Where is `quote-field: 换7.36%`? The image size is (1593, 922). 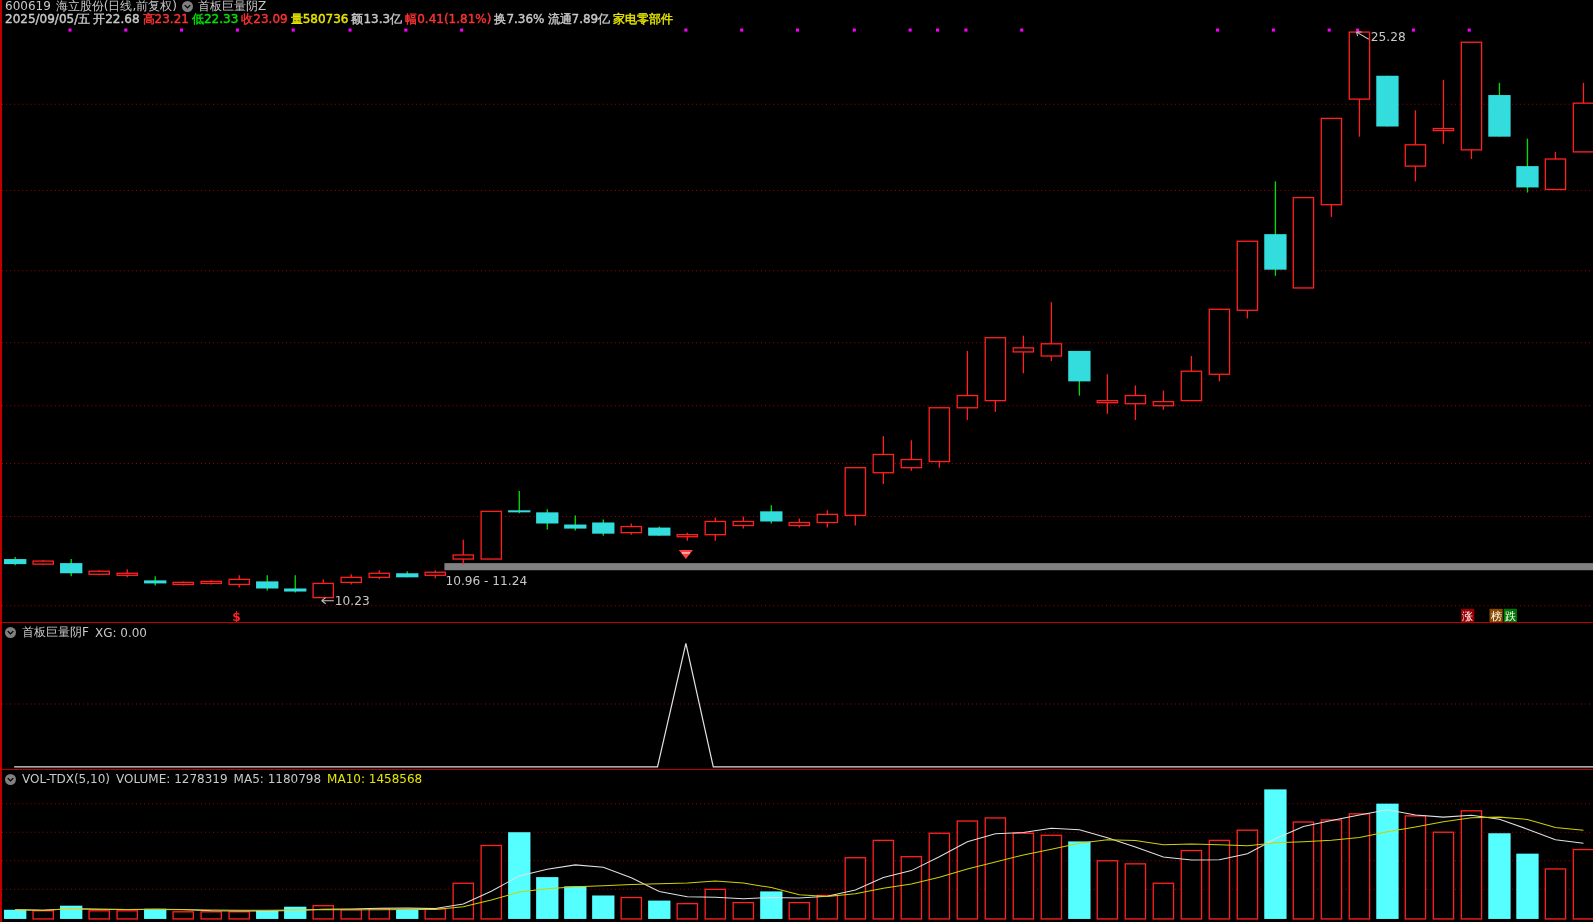
quote-field: 换7.36% is located at coordinates (519, 19).